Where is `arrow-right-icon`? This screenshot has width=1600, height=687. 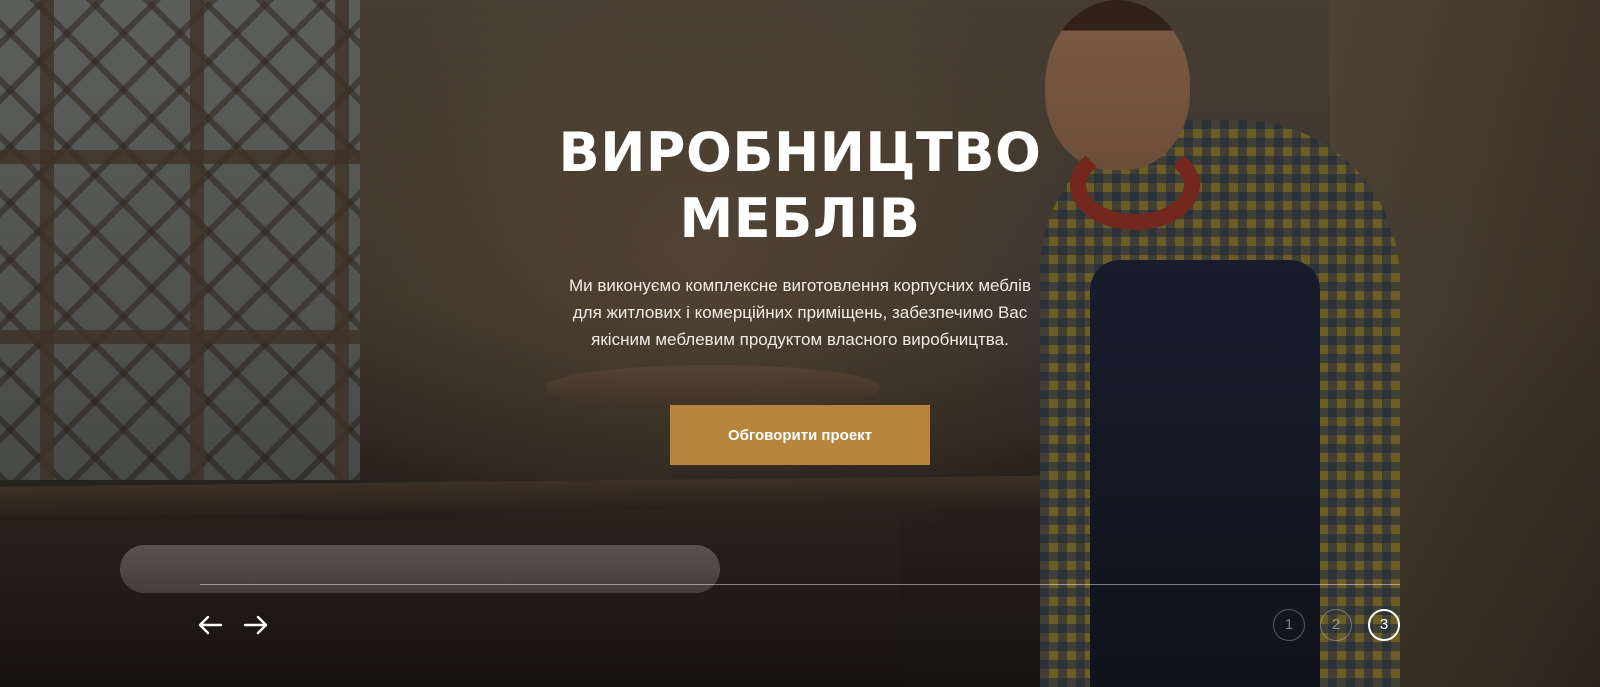 arrow-right-icon is located at coordinates (255, 625).